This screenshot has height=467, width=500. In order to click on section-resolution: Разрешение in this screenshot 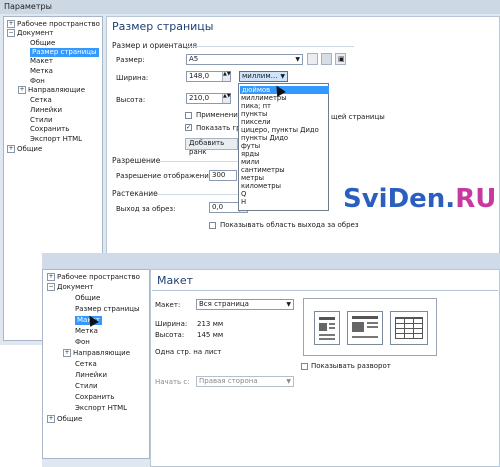, I will do `click(136, 160)`.